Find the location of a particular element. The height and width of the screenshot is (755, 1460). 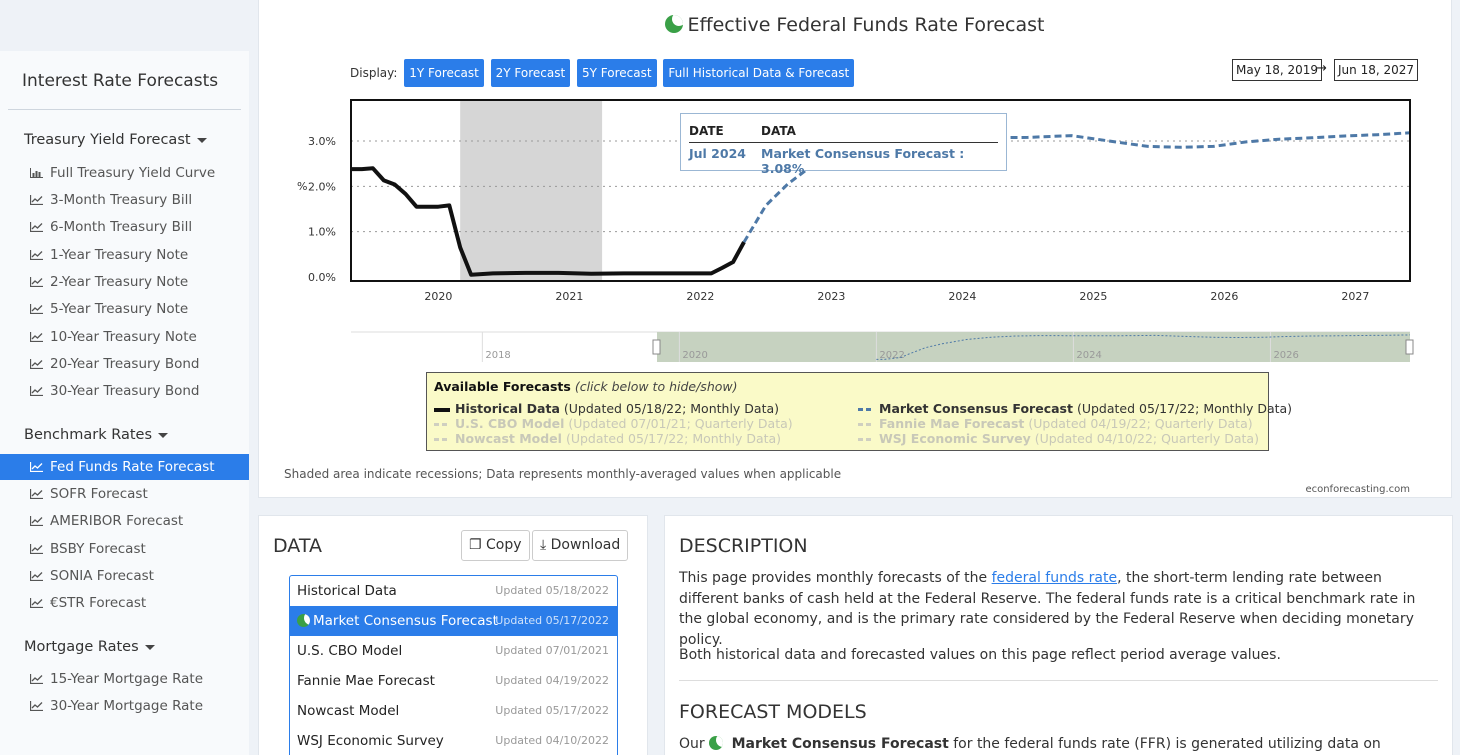

navigator-handle-left is located at coordinates (656, 347).